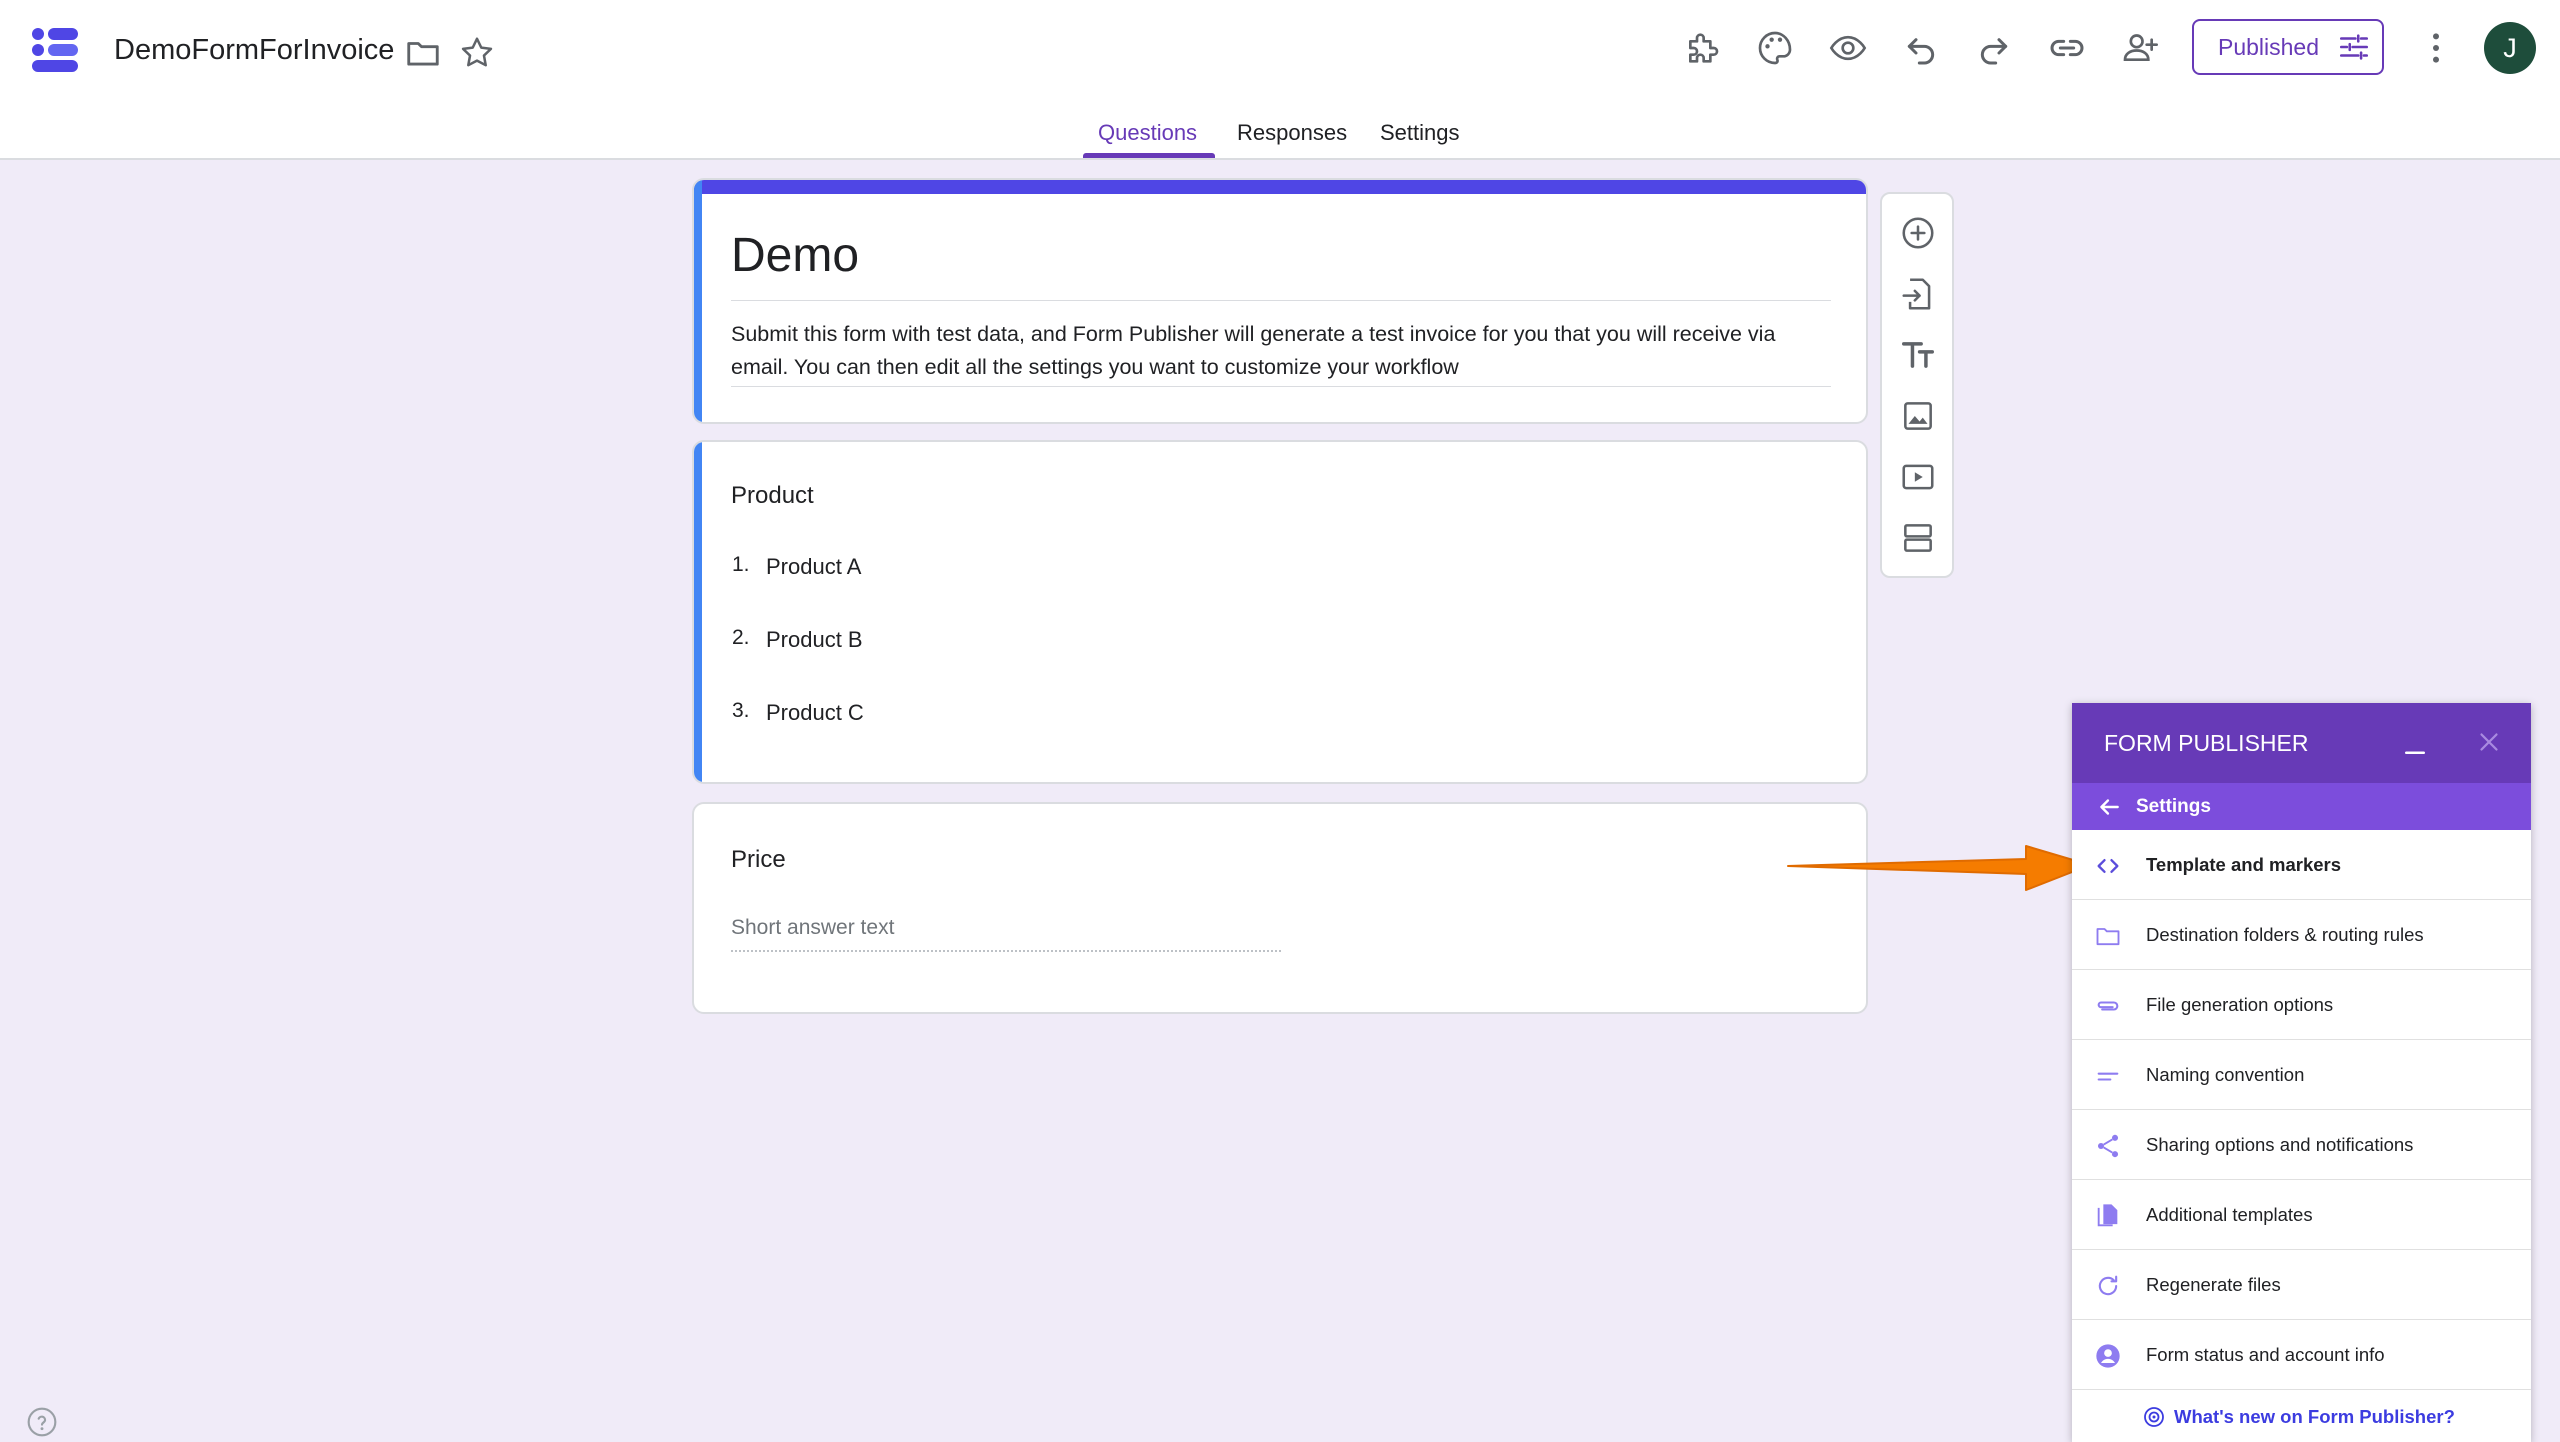 The width and height of the screenshot is (2560, 1442). I want to click on published-button: Published, so click(2288, 47).